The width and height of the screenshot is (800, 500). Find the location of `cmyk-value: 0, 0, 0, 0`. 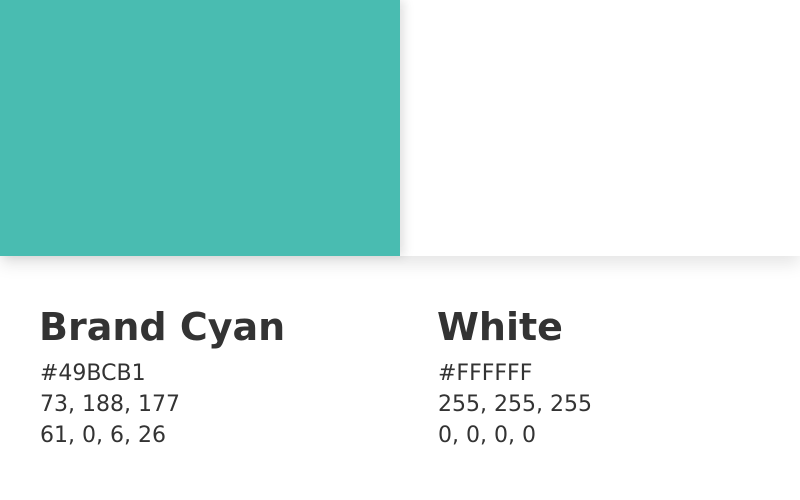

cmyk-value: 0, 0, 0, 0 is located at coordinates (487, 435).